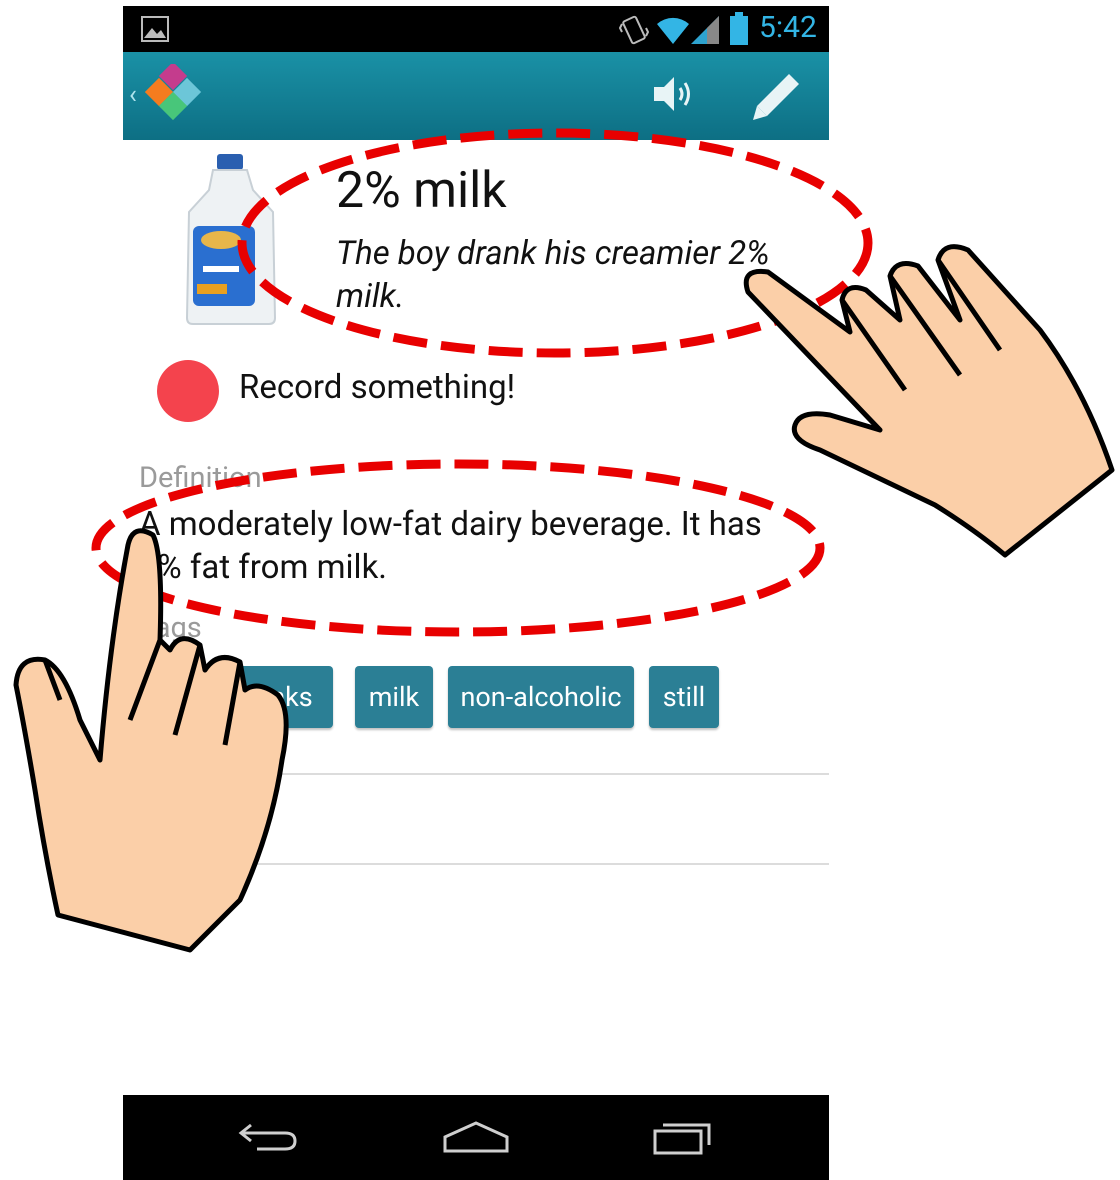  What do you see at coordinates (200, 478) in the screenshot?
I see `definition-heading: Definition` at bounding box center [200, 478].